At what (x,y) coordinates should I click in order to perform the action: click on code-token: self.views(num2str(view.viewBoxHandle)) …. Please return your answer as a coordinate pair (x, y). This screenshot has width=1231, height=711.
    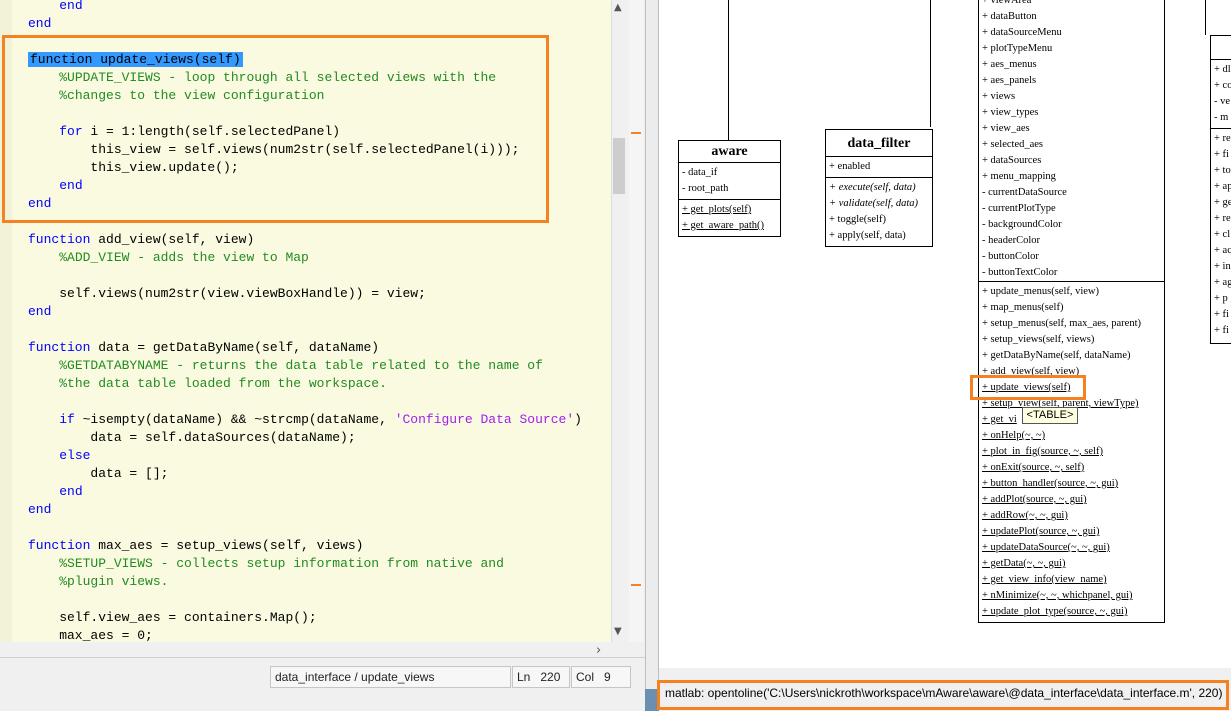
    Looking at the image, I should click on (227, 293).